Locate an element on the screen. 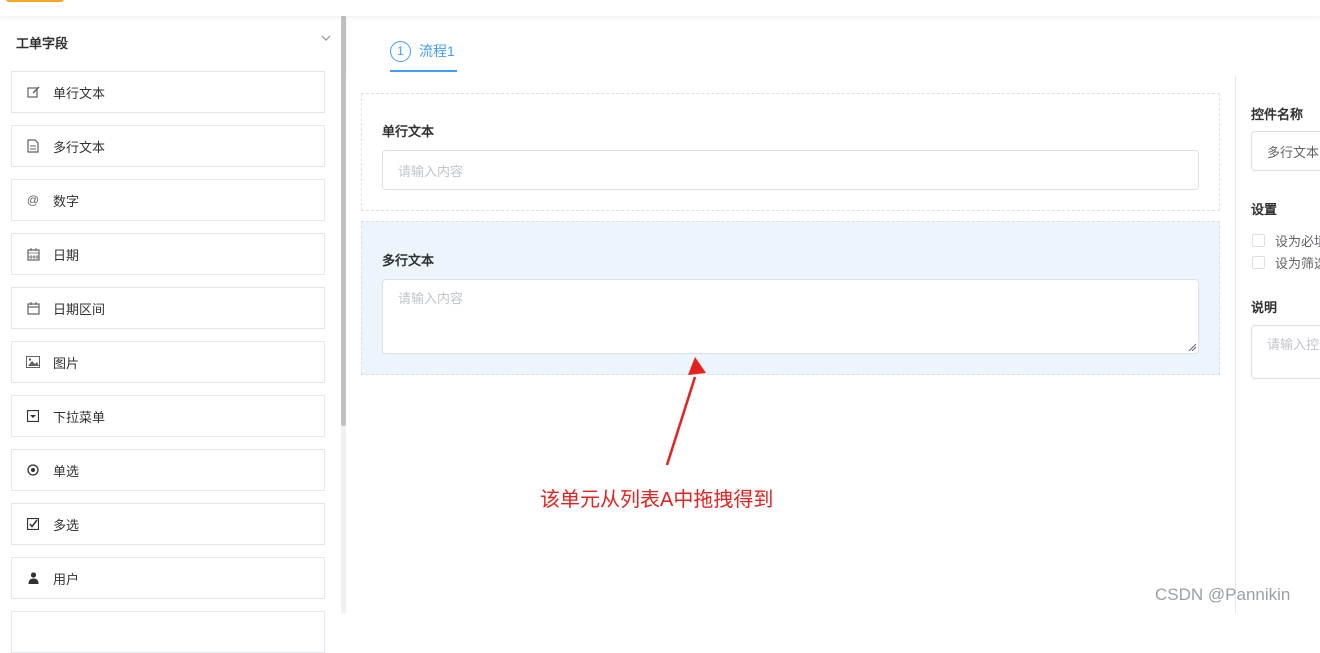 The image size is (1320, 653). required-checkbox: 设为必填 is located at coordinates (1286, 240).